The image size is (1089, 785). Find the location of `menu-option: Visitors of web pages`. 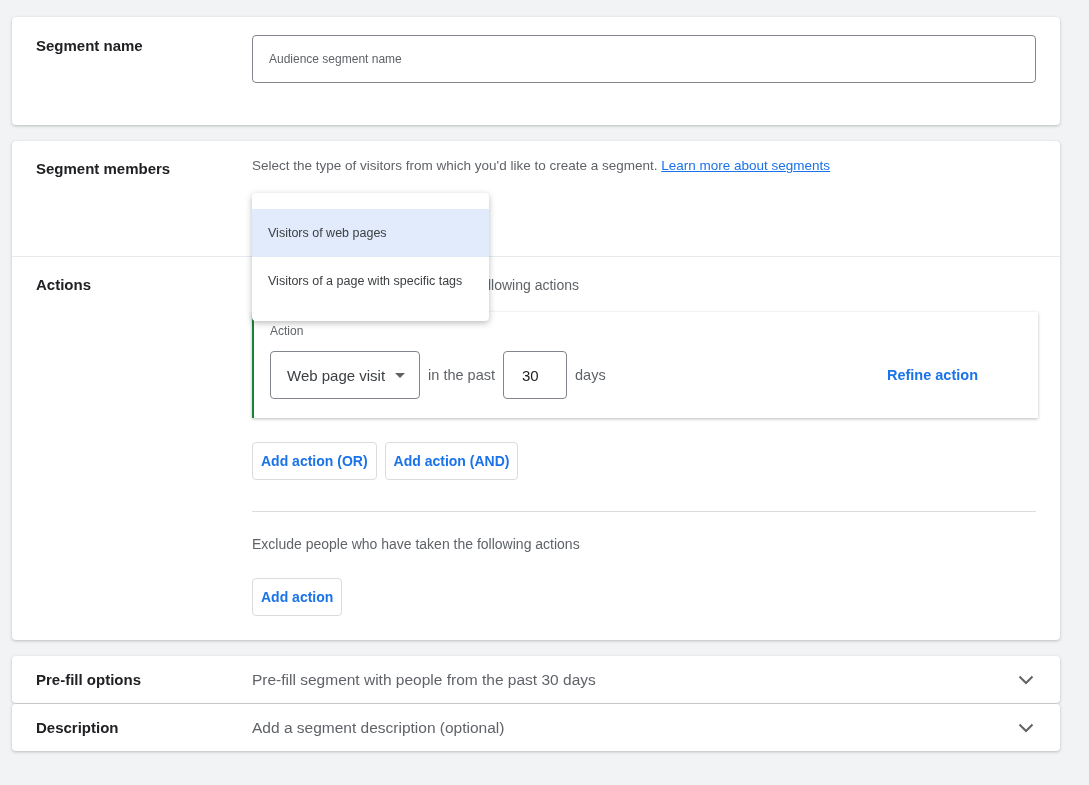

menu-option: Visitors of web pages is located at coordinates (370, 233).